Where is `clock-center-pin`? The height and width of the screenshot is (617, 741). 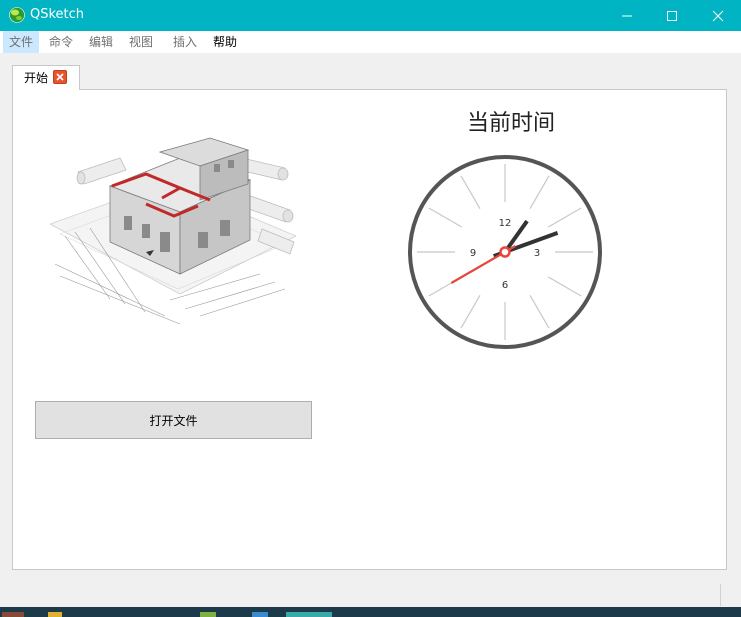
clock-center-pin is located at coordinates (505, 252).